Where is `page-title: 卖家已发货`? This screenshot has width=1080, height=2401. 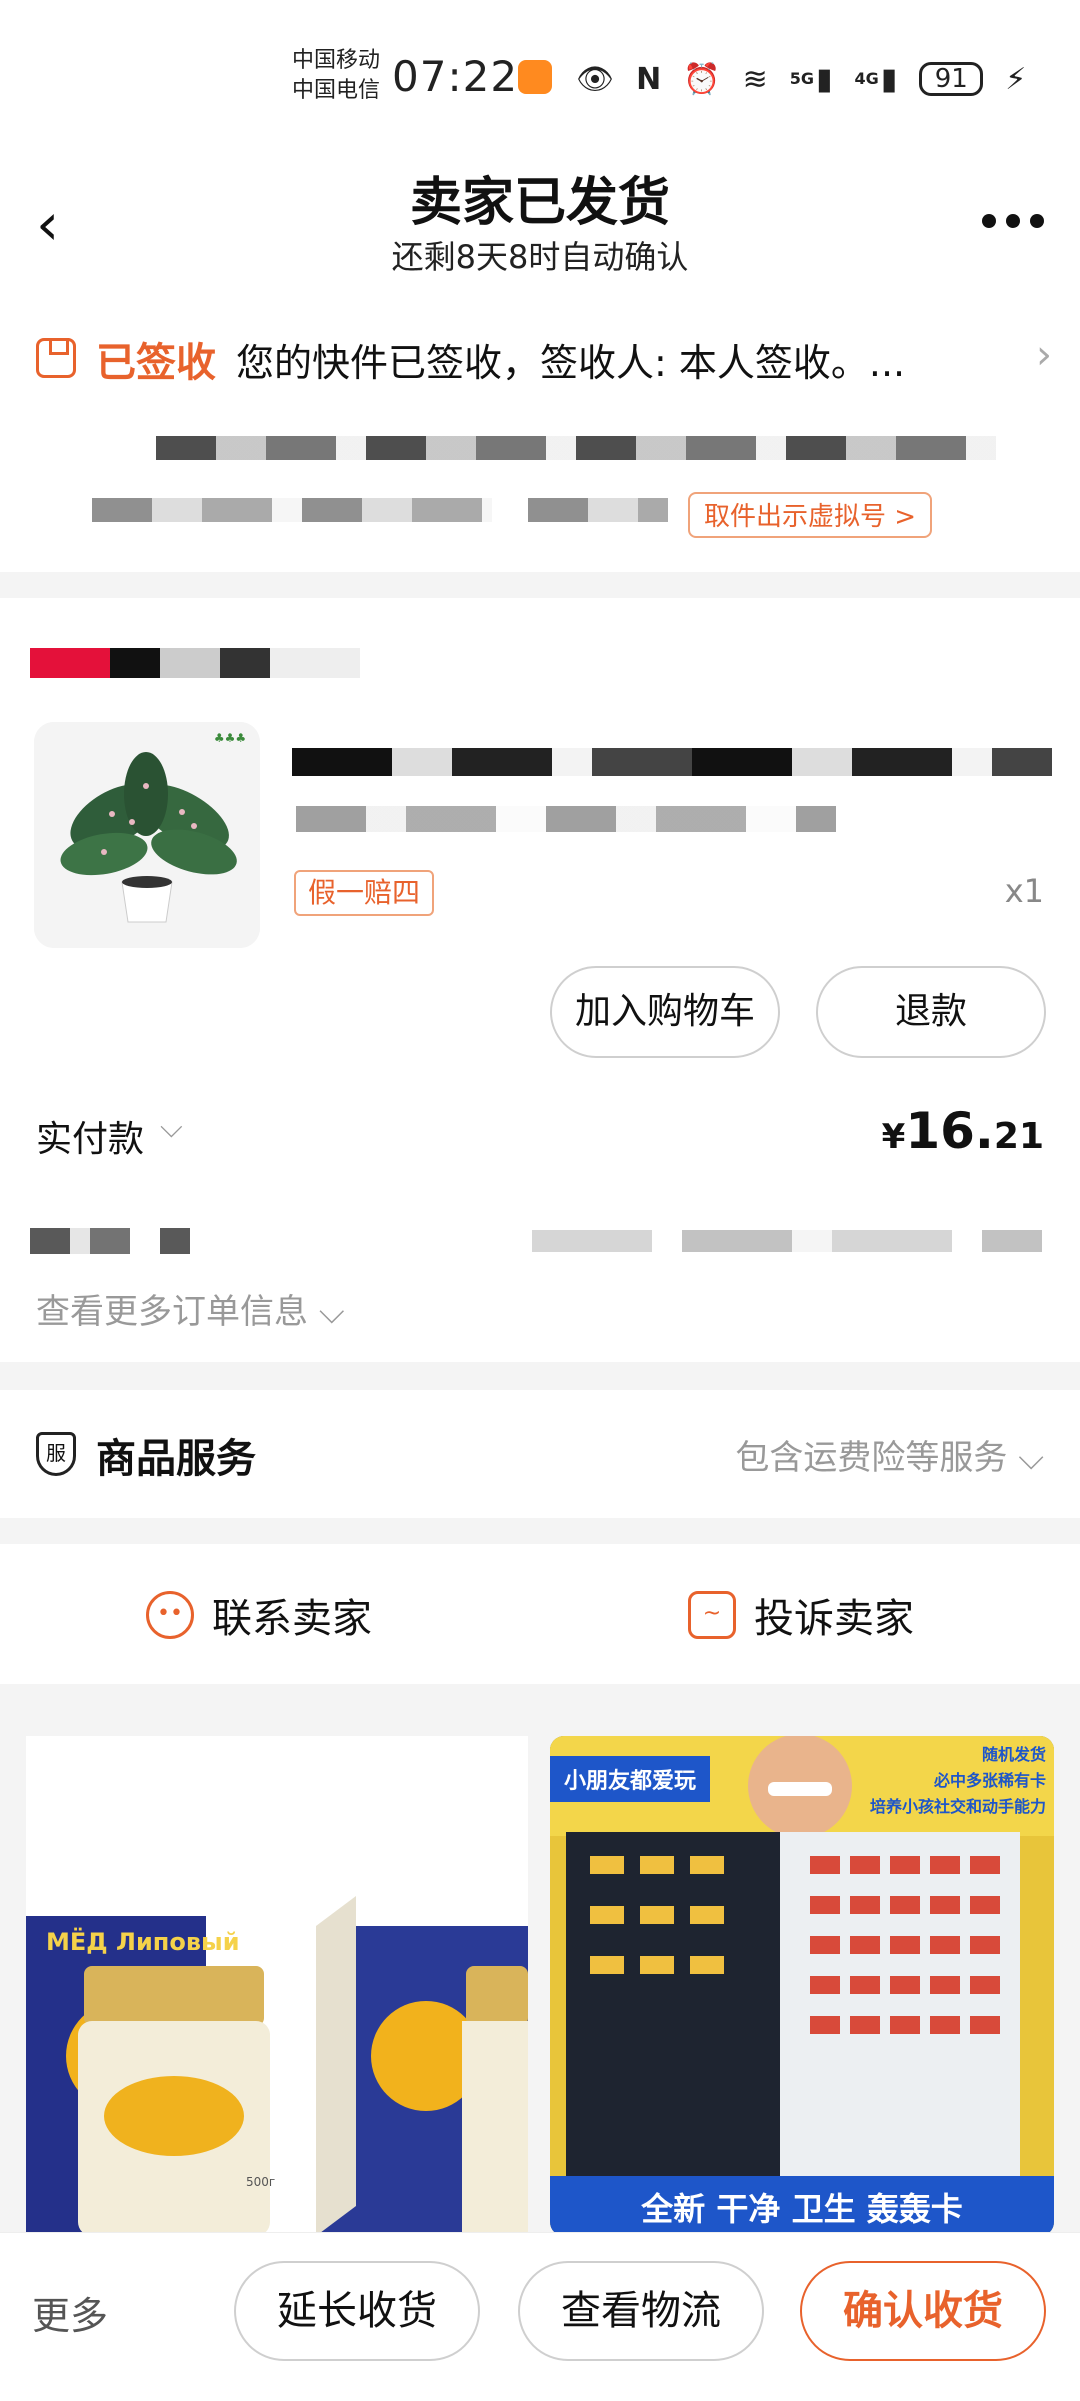 page-title: 卖家已发货 is located at coordinates (539, 203).